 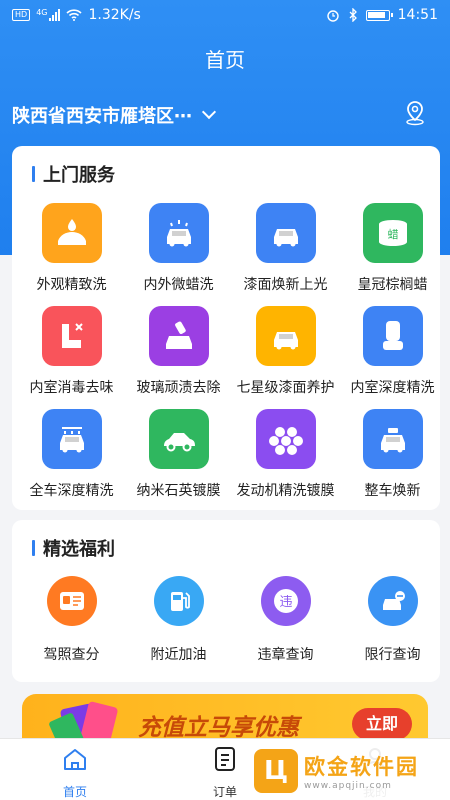 I want to click on service-label: 纳米石英镀膜, so click(x=178, y=491).